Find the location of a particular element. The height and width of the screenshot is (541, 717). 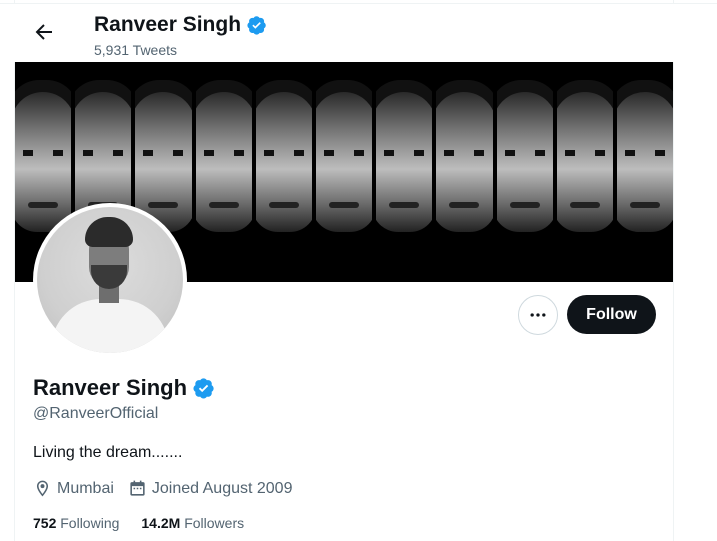

following-count: 752 is located at coordinates (45, 523).